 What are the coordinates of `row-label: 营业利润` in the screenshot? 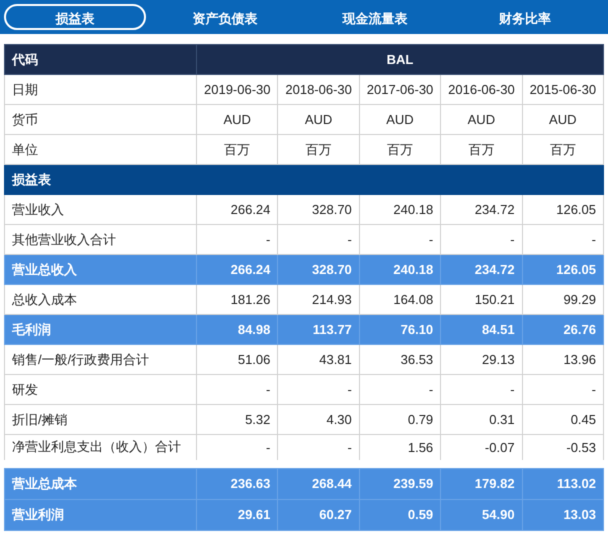 It's located at (100, 514).